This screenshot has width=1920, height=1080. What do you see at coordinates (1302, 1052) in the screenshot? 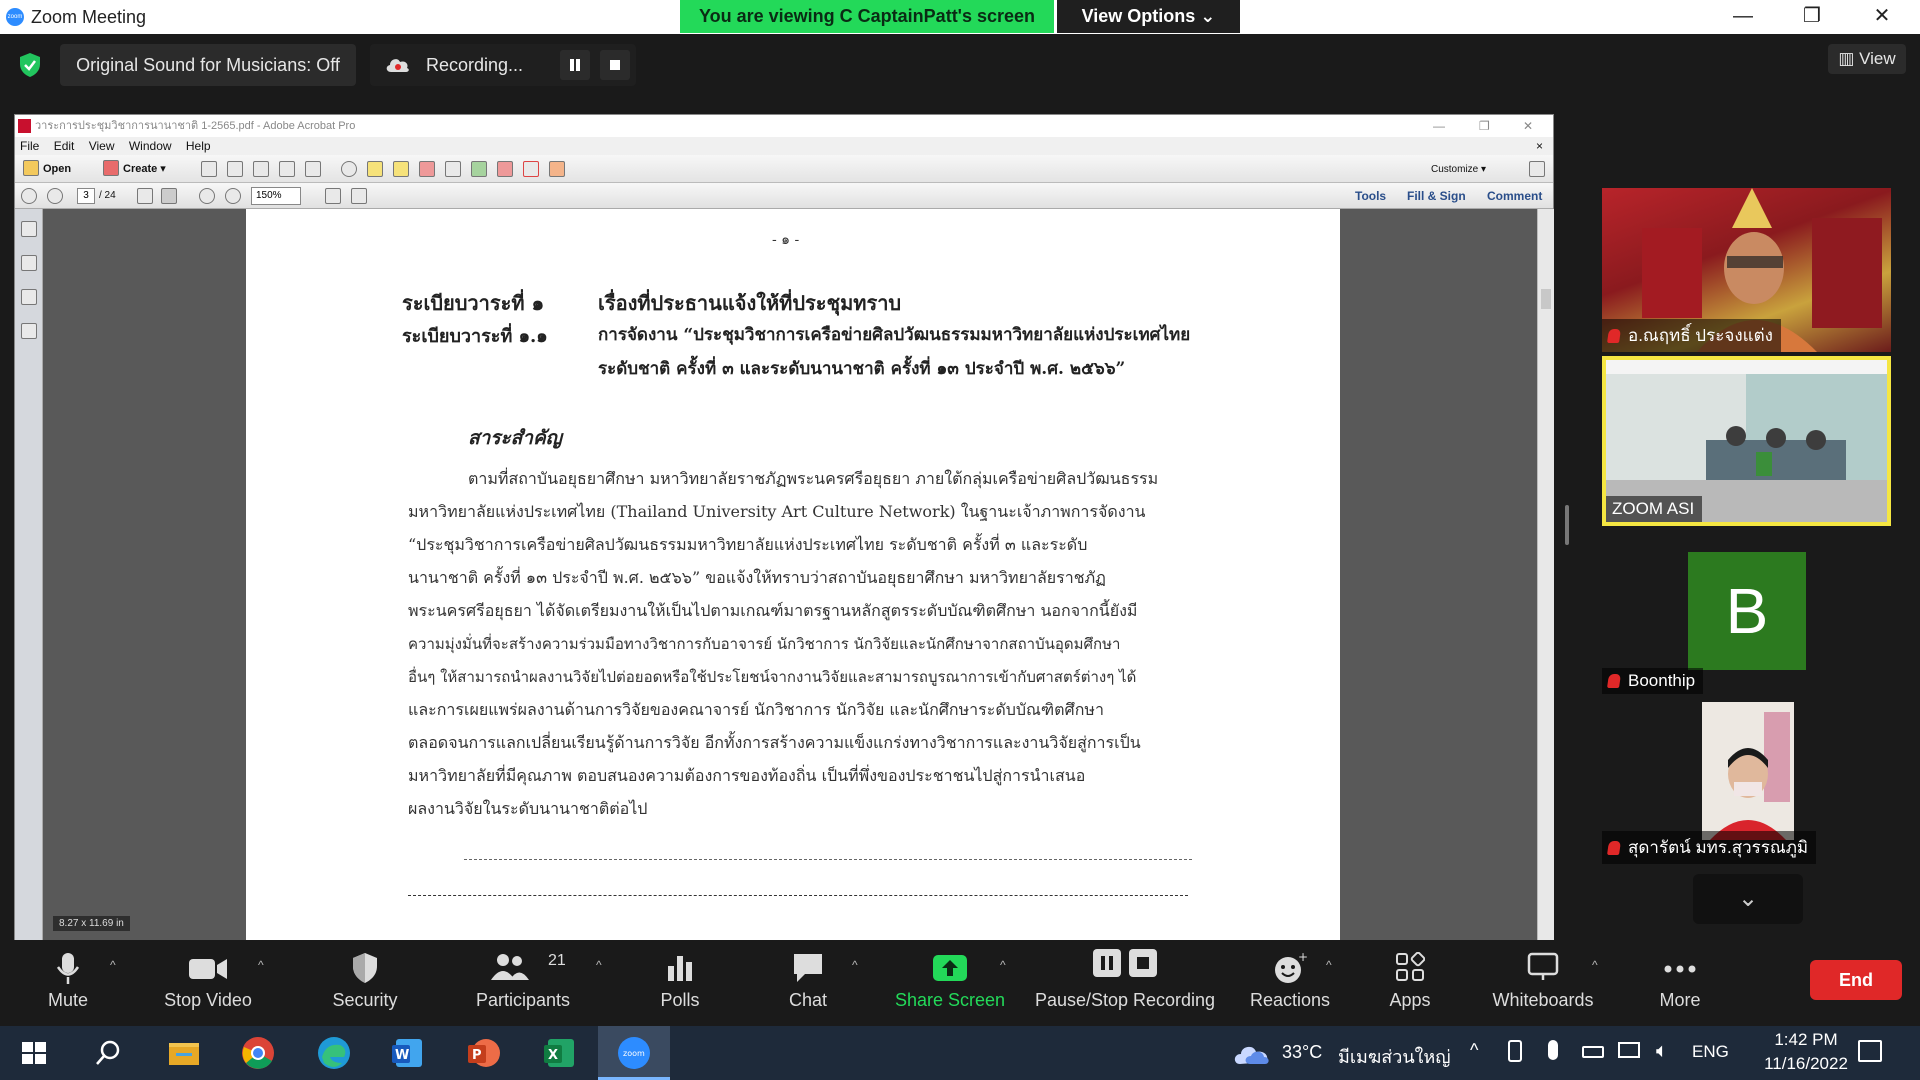
I see `weather-temp: 33°C` at bounding box center [1302, 1052].